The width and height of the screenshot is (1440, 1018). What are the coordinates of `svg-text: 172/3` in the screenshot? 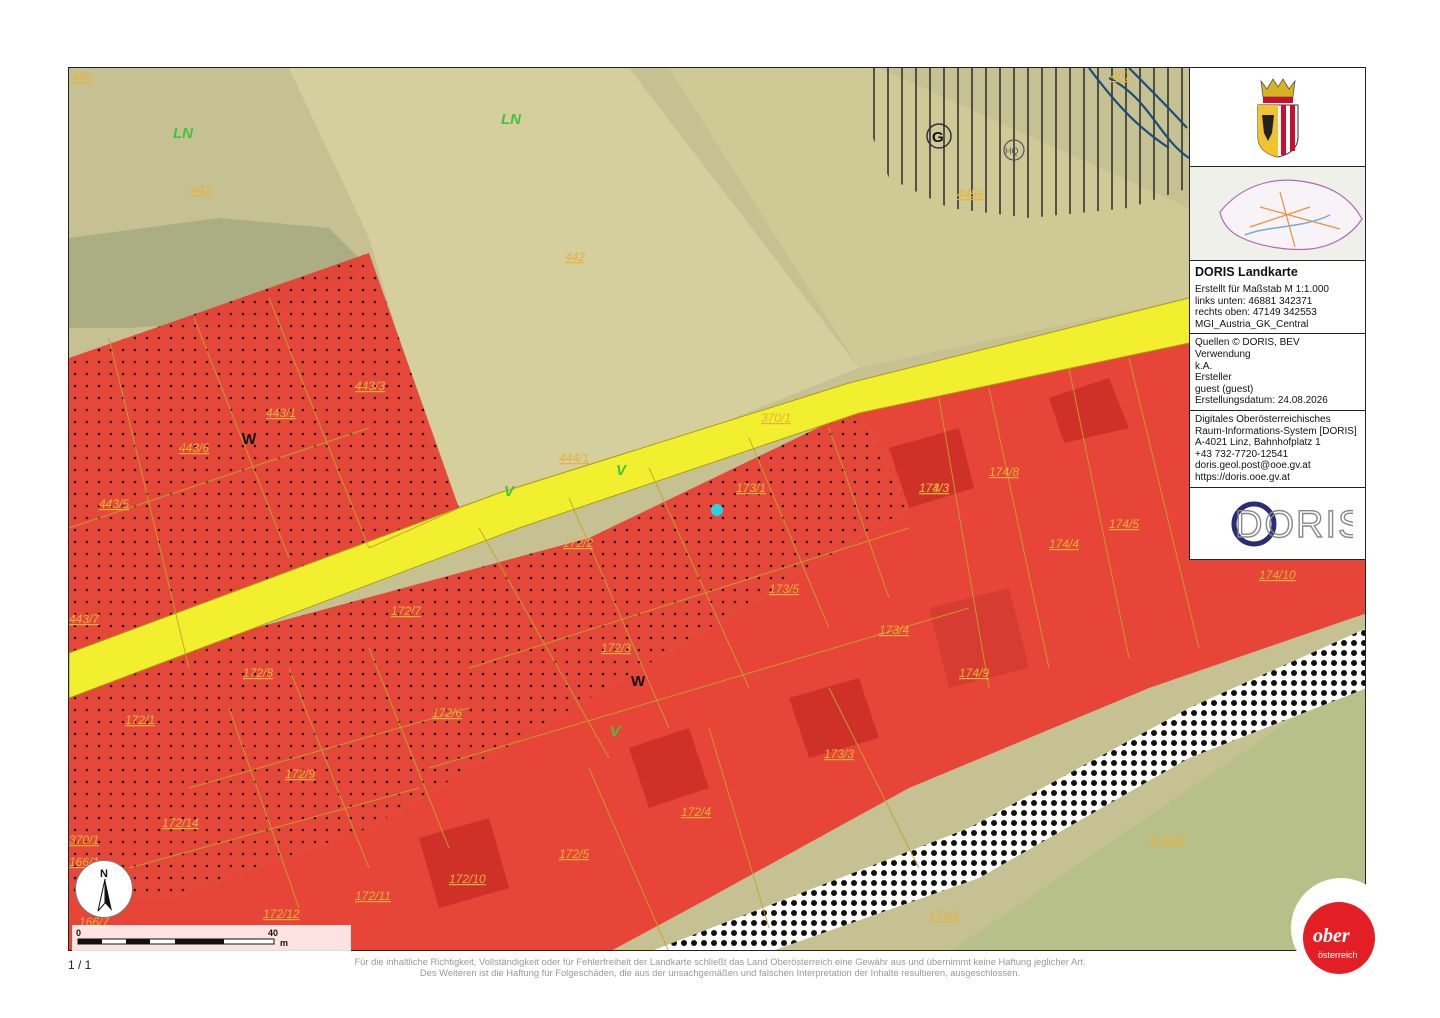 It's located at (616, 648).